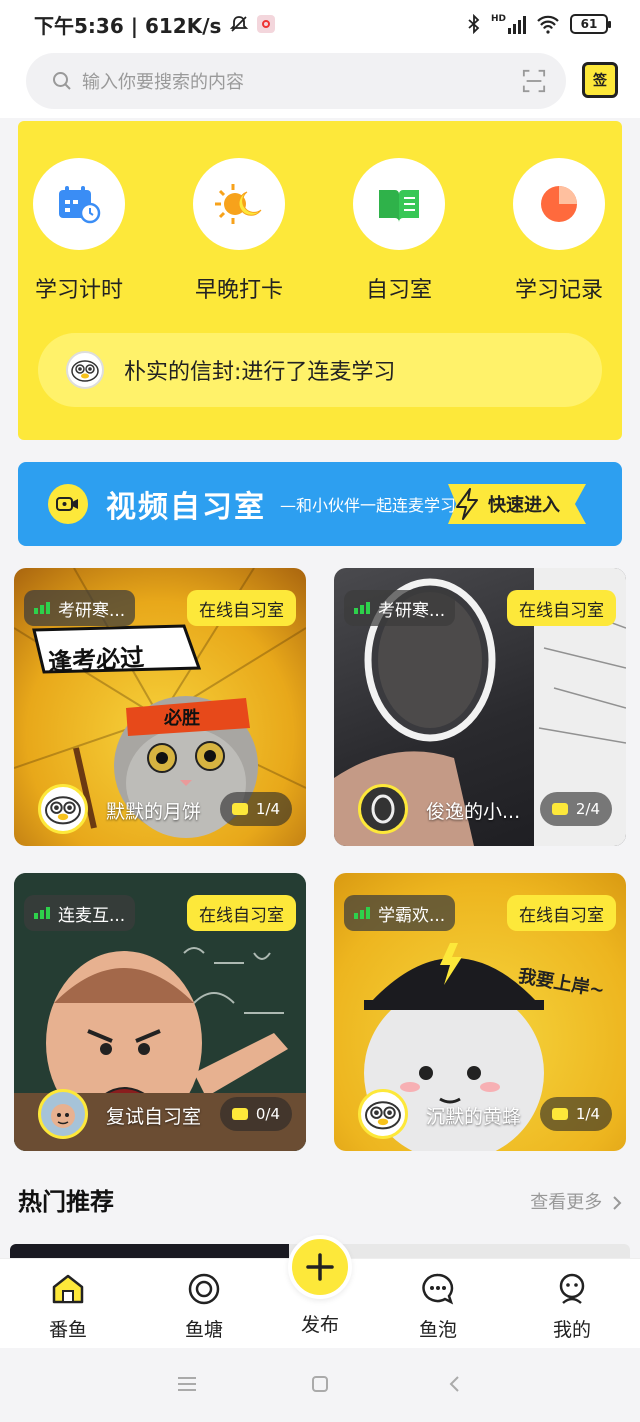  I want to click on checkin-label: 签, so click(600, 81).